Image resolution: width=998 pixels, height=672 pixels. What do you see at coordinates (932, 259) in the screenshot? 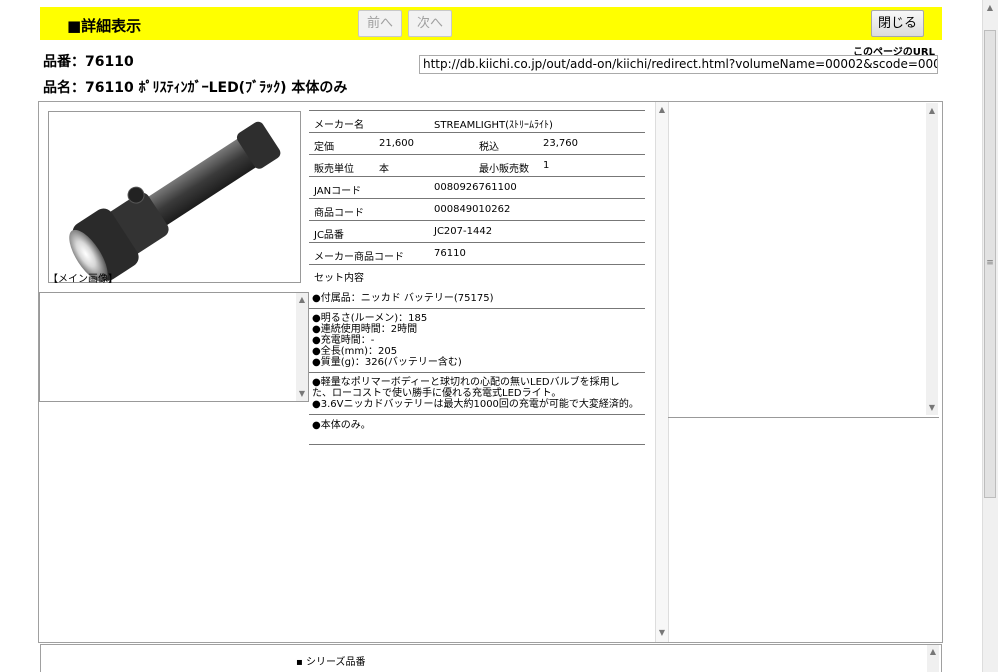
I see `right-pane-scrollbar` at bounding box center [932, 259].